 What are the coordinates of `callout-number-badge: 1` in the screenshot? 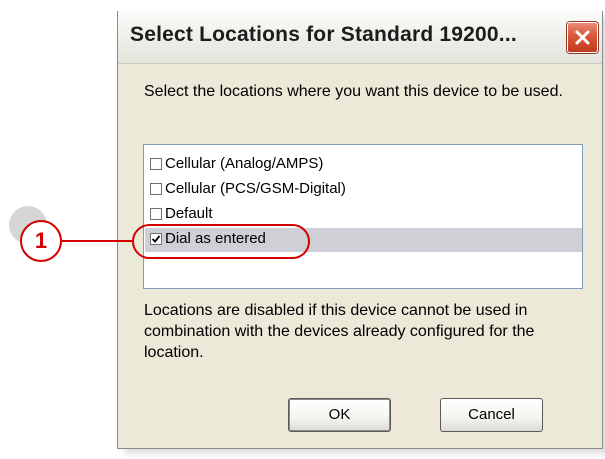 It's located at (41, 241).